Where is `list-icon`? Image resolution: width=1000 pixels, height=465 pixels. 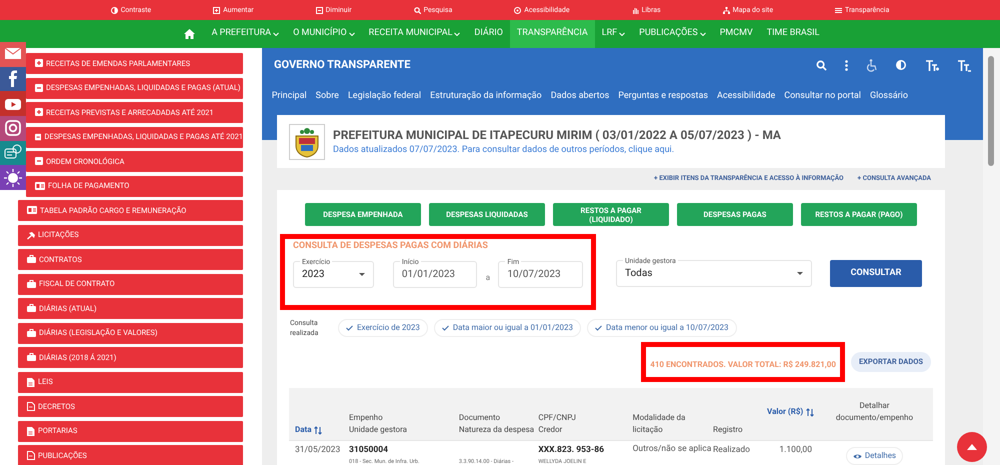
list-icon is located at coordinates (838, 10).